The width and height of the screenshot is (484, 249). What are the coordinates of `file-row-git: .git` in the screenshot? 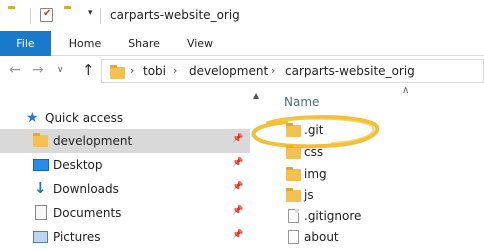 It's located at (375, 130).